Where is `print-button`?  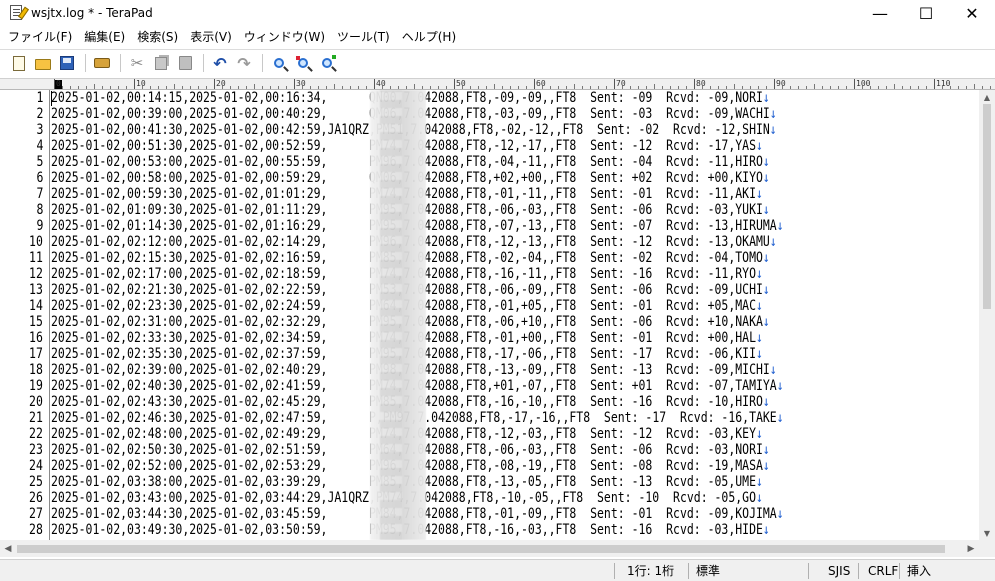
print-button is located at coordinates (102, 63).